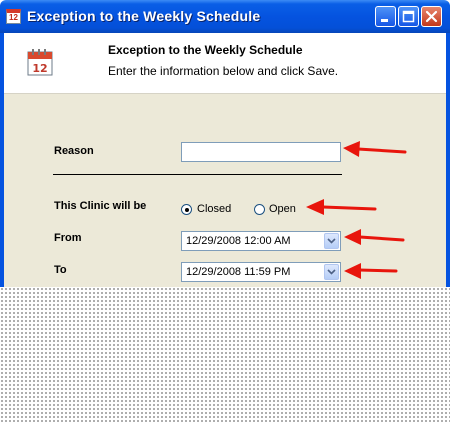 The width and height of the screenshot is (450, 423). I want to click on title-bar: 12 Exception to the Weekly Schedule, so click(225, 16).